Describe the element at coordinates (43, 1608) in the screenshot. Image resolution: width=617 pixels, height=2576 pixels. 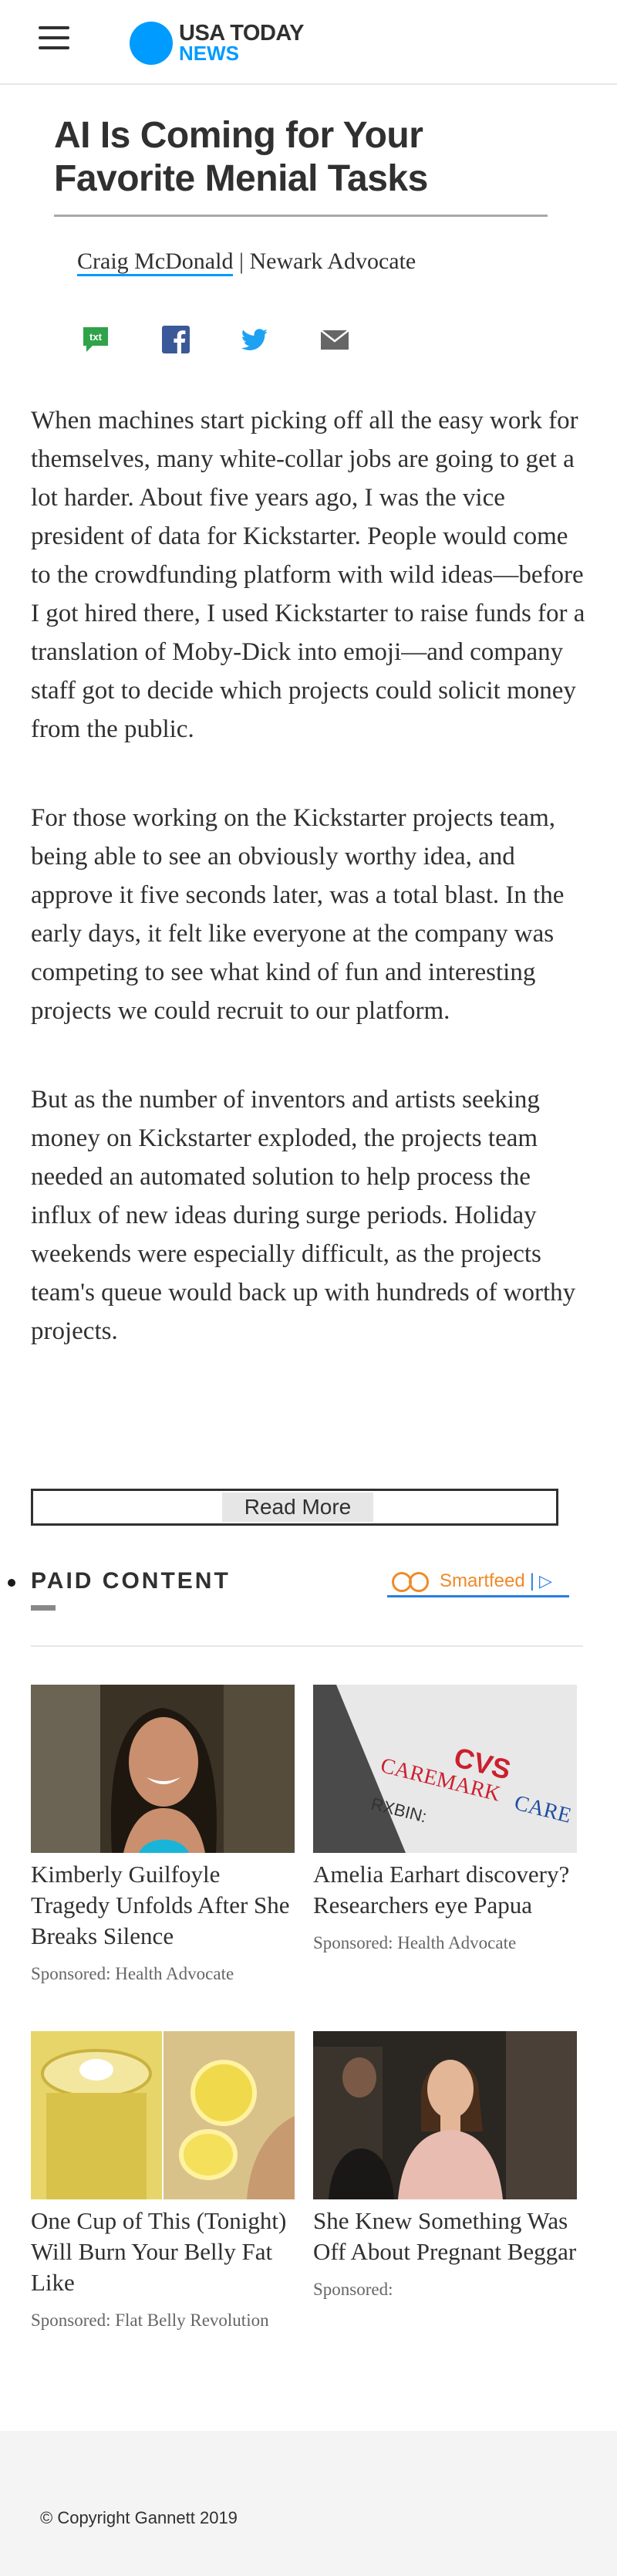
I see `heading-underline` at that location.